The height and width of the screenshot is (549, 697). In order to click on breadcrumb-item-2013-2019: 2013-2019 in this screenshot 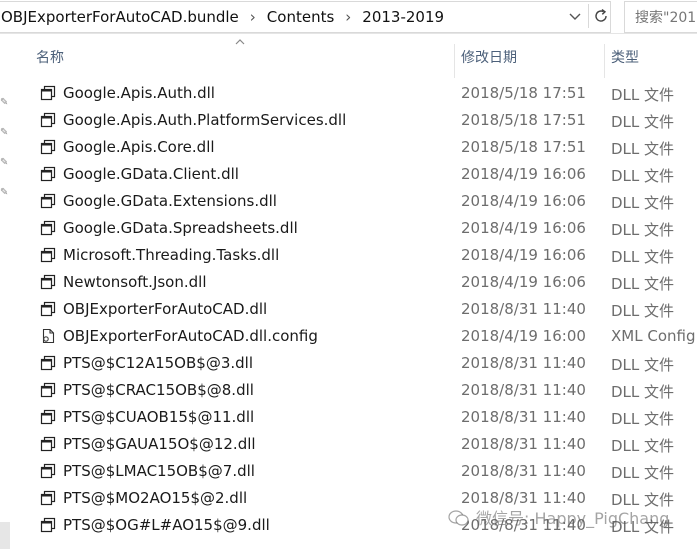, I will do `click(403, 17)`.